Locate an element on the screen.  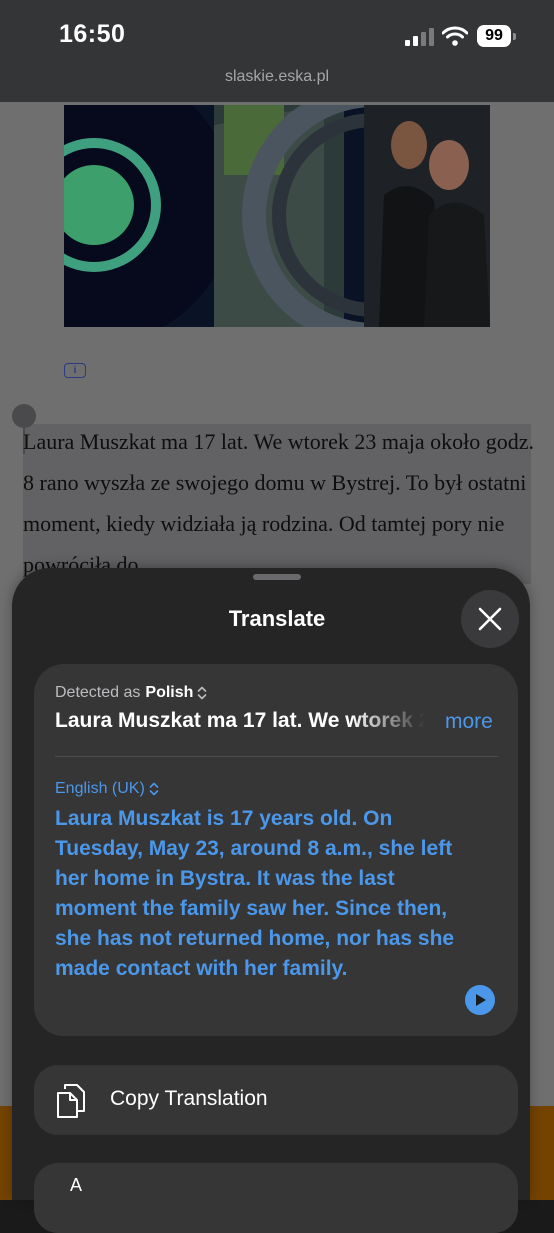
play-icon is located at coordinates (481, 1000).